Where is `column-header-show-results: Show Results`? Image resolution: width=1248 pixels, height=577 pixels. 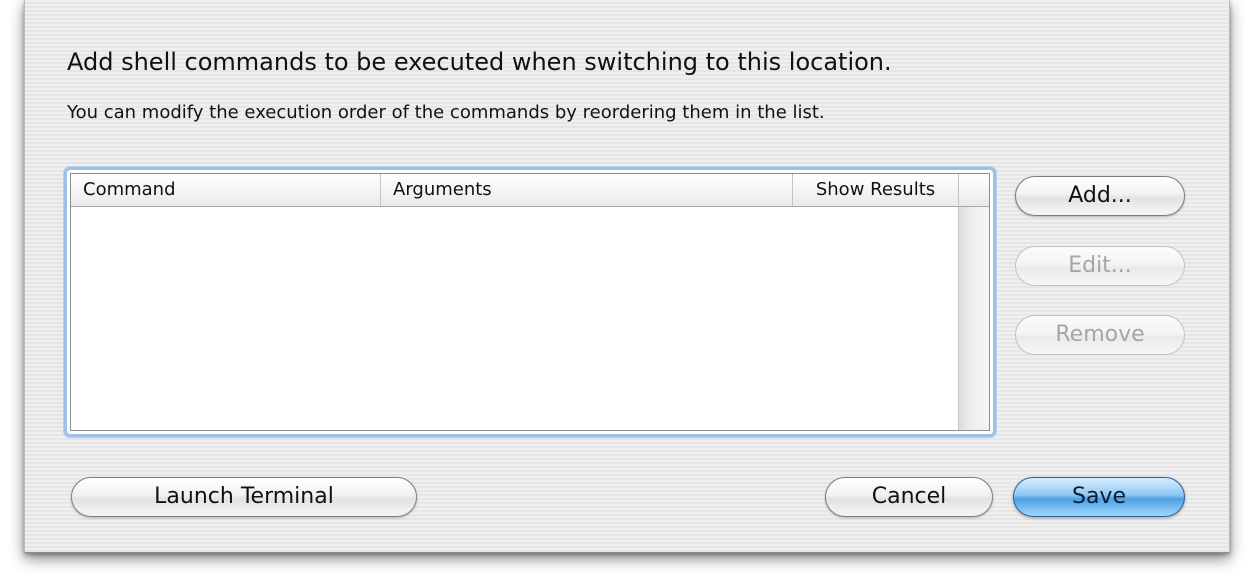 column-header-show-results: Show Results is located at coordinates (876, 190).